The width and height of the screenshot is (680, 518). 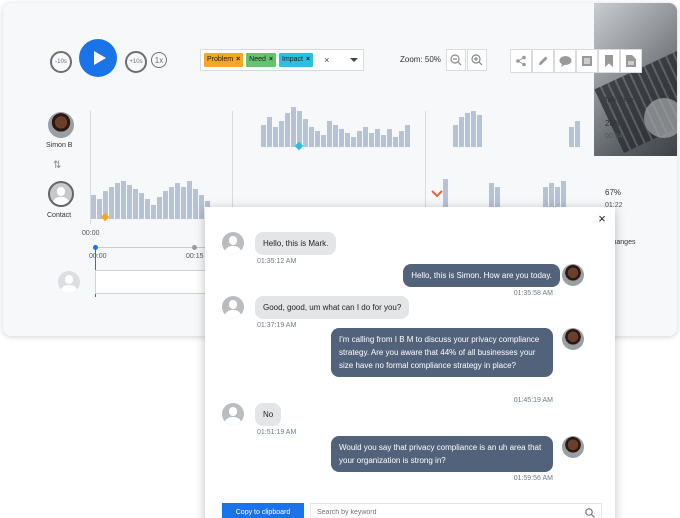 I want to click on tag-impact-remove: ×, so click(x=308, y=59).